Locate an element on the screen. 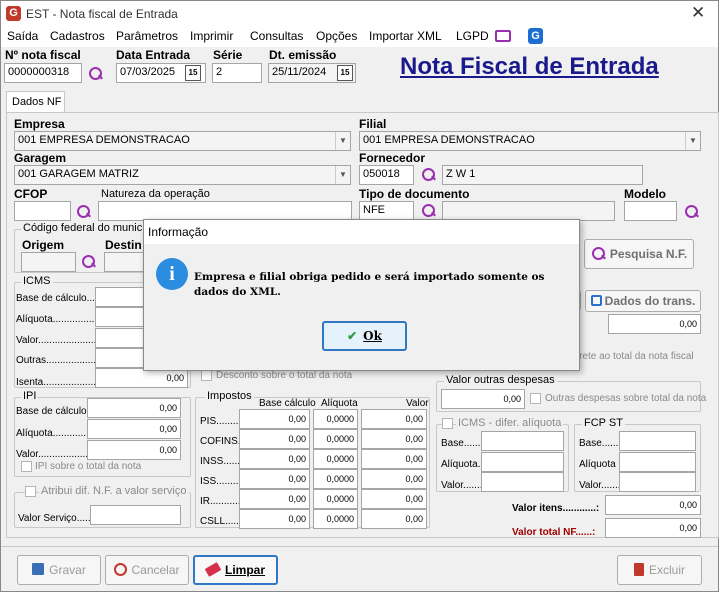 The width and height of the screenshot is (719, 592). natureza-field is located at coordinates (225, 211).